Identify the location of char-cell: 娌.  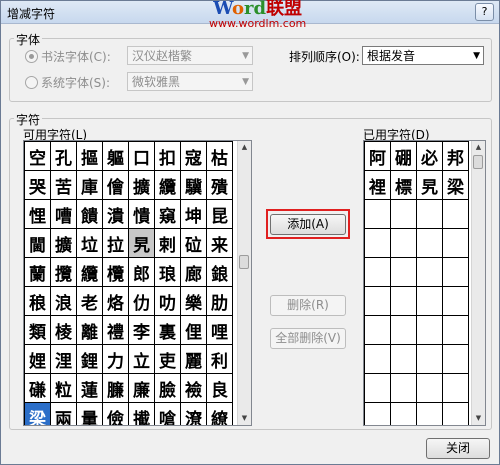
(37, 359).